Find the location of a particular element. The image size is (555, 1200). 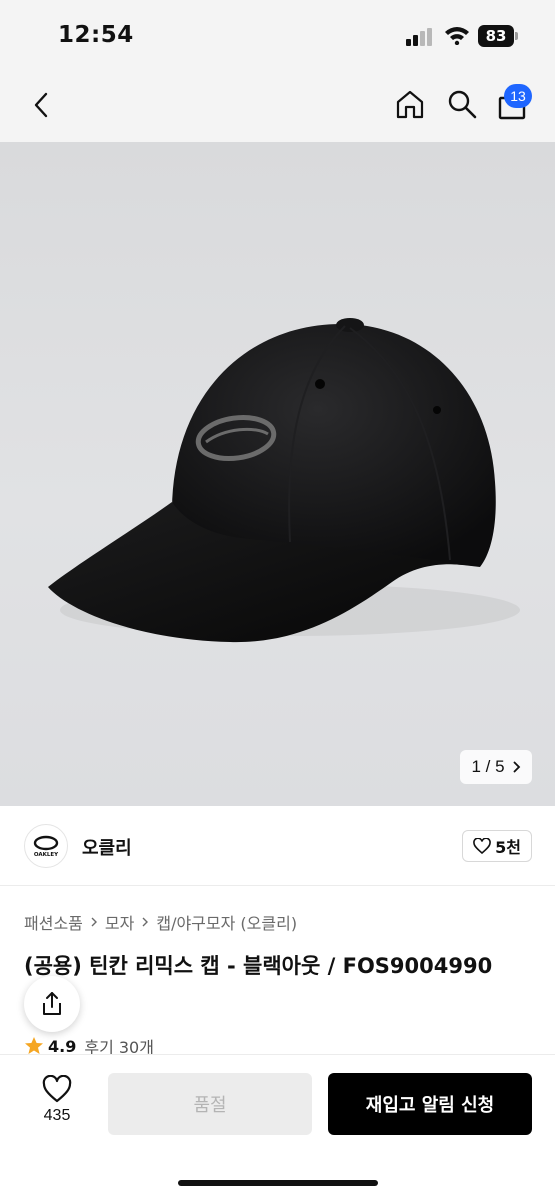

rating-row: 4.9 후기 30개 is located at coordinates (89, 1046).